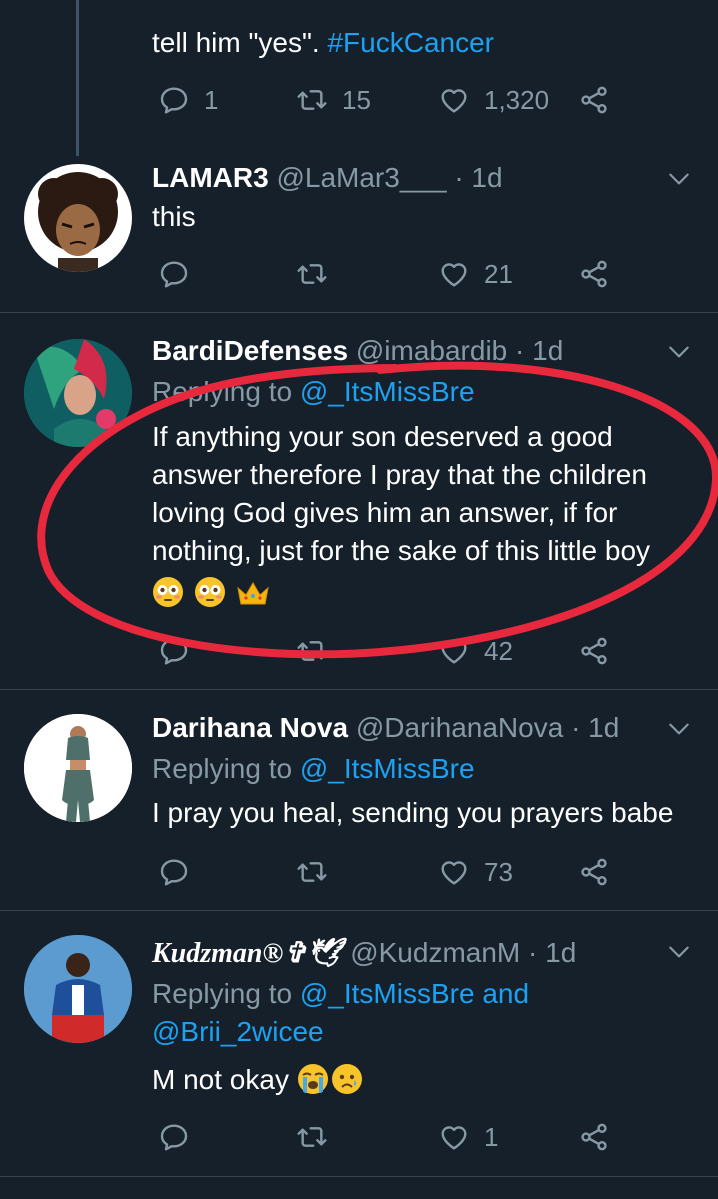  I want to click on tweet-actions: 73, so click(387, 872).